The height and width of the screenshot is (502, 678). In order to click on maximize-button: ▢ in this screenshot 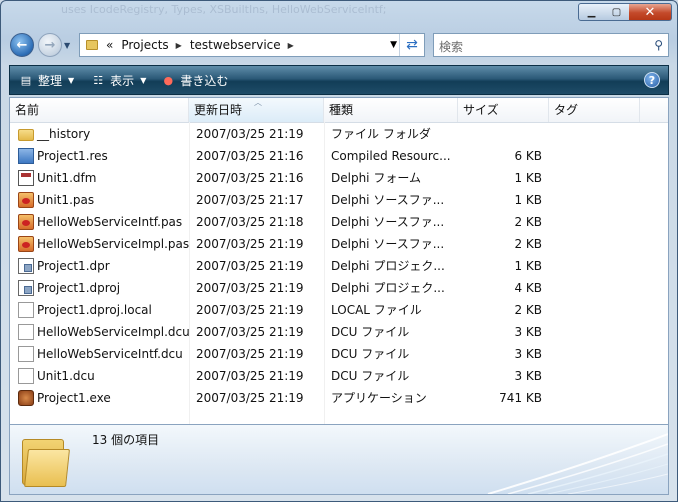, I will do `click(617, 12)`.